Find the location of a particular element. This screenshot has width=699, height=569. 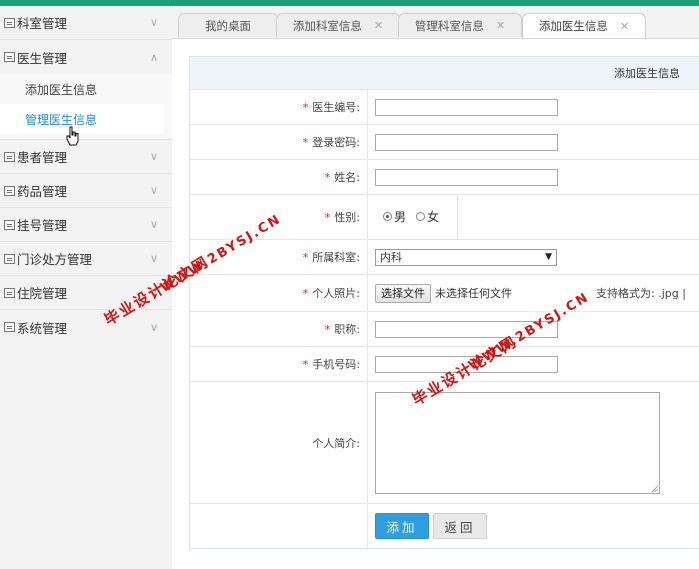

form-row-doctor-id: * 医生编号: is located at coordinates (444, 107).